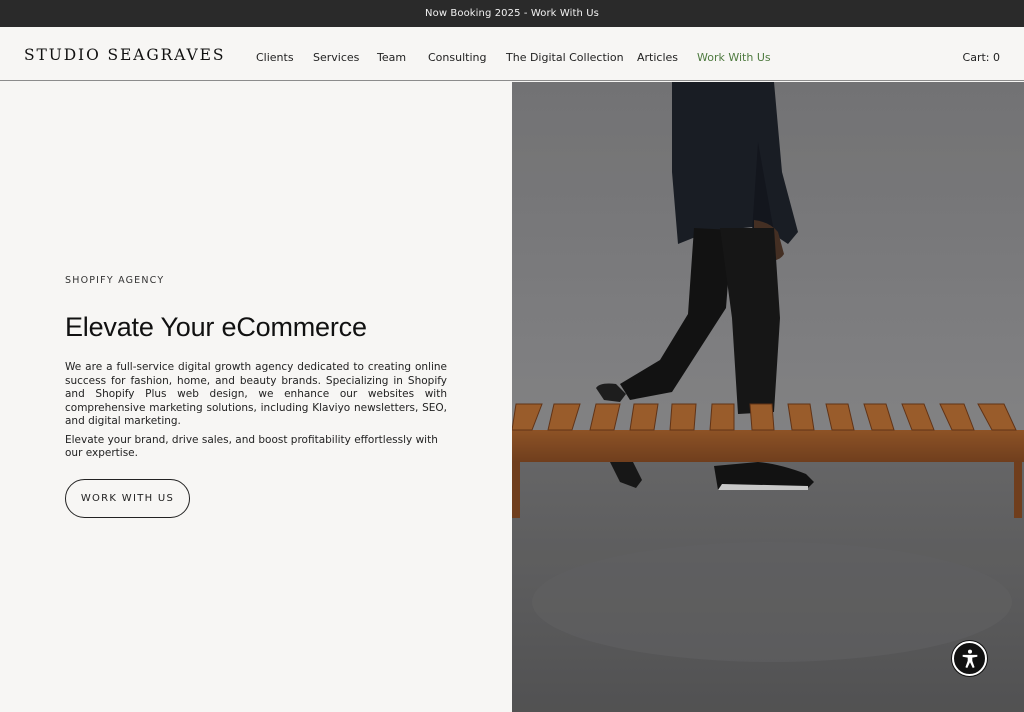  What do you see at coordinates (336, 57) in the screenshot?
I see `nav-item-services: Services` at bounding box center [336, 57].